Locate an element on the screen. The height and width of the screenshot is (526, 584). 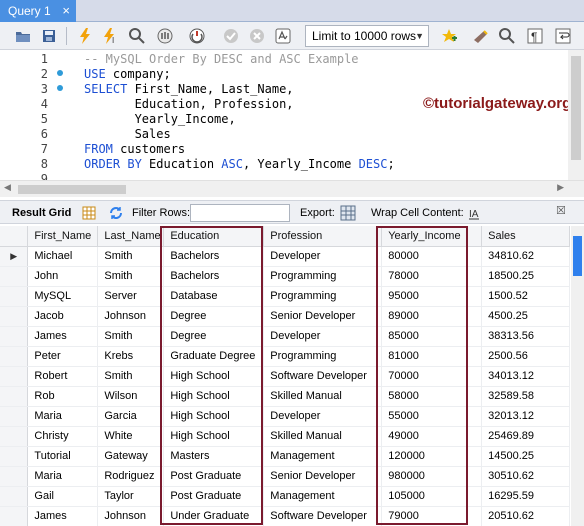
column-header-yearly-income: Yearly_Income is located at coordinates (432, 236).